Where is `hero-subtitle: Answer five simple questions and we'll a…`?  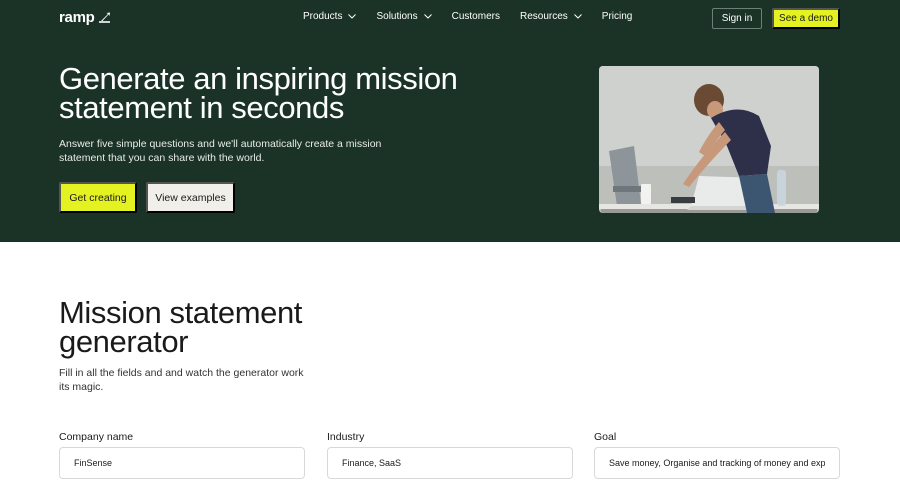
hero-subtitle: Answer five simple questions and we'll a… is located at coordinates (220, 151).